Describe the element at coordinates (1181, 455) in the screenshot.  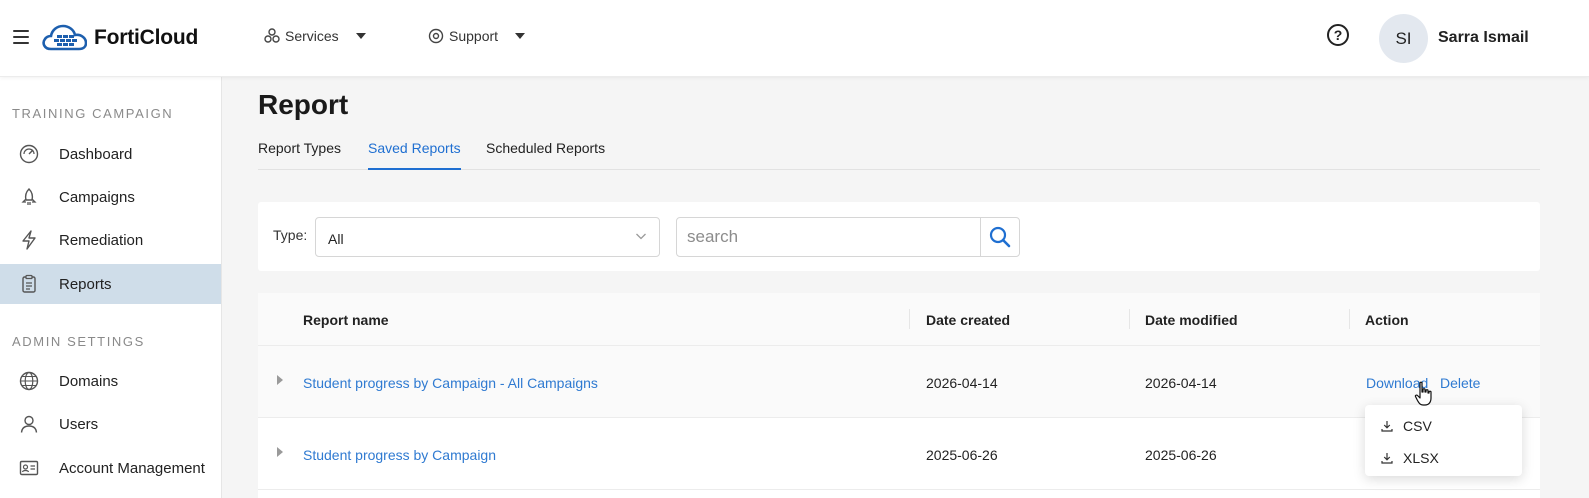
I see `date-modified: 2025-06-26` at that location.